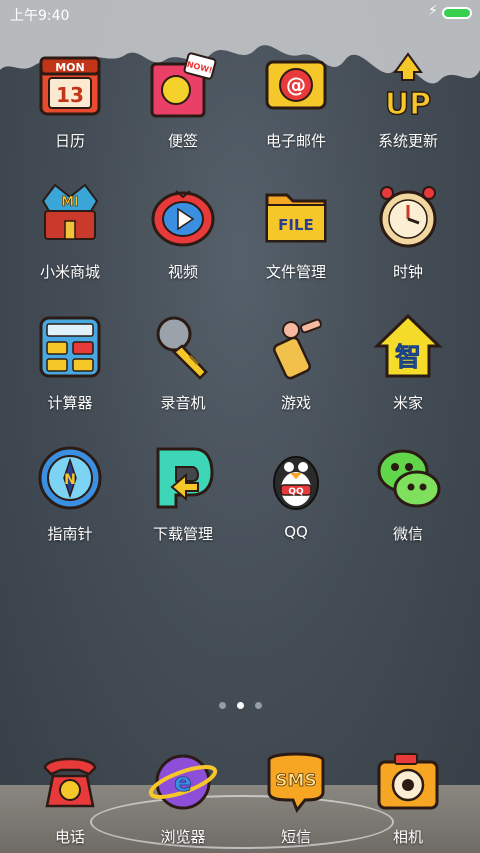 This screenshot has height=853, width=480. I want to click on app-label: 日历, so click(69, 141).